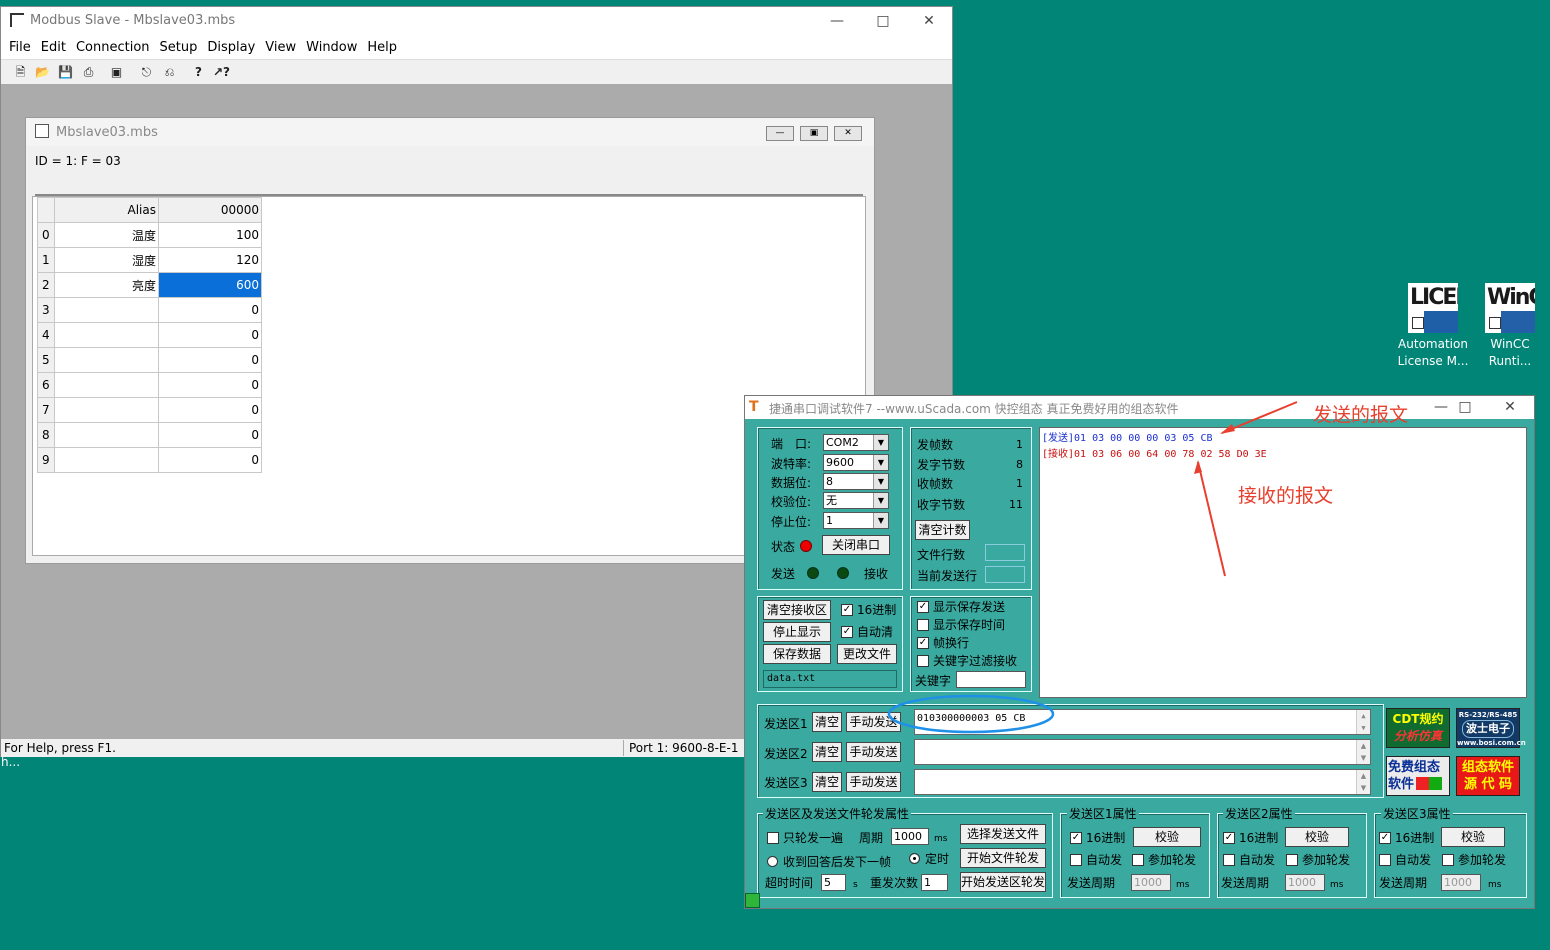  What do you see at coordinates (1227, 429) in the screenshot?
I see `send-arrow-head-icon` at bounding box center [1227, 429].